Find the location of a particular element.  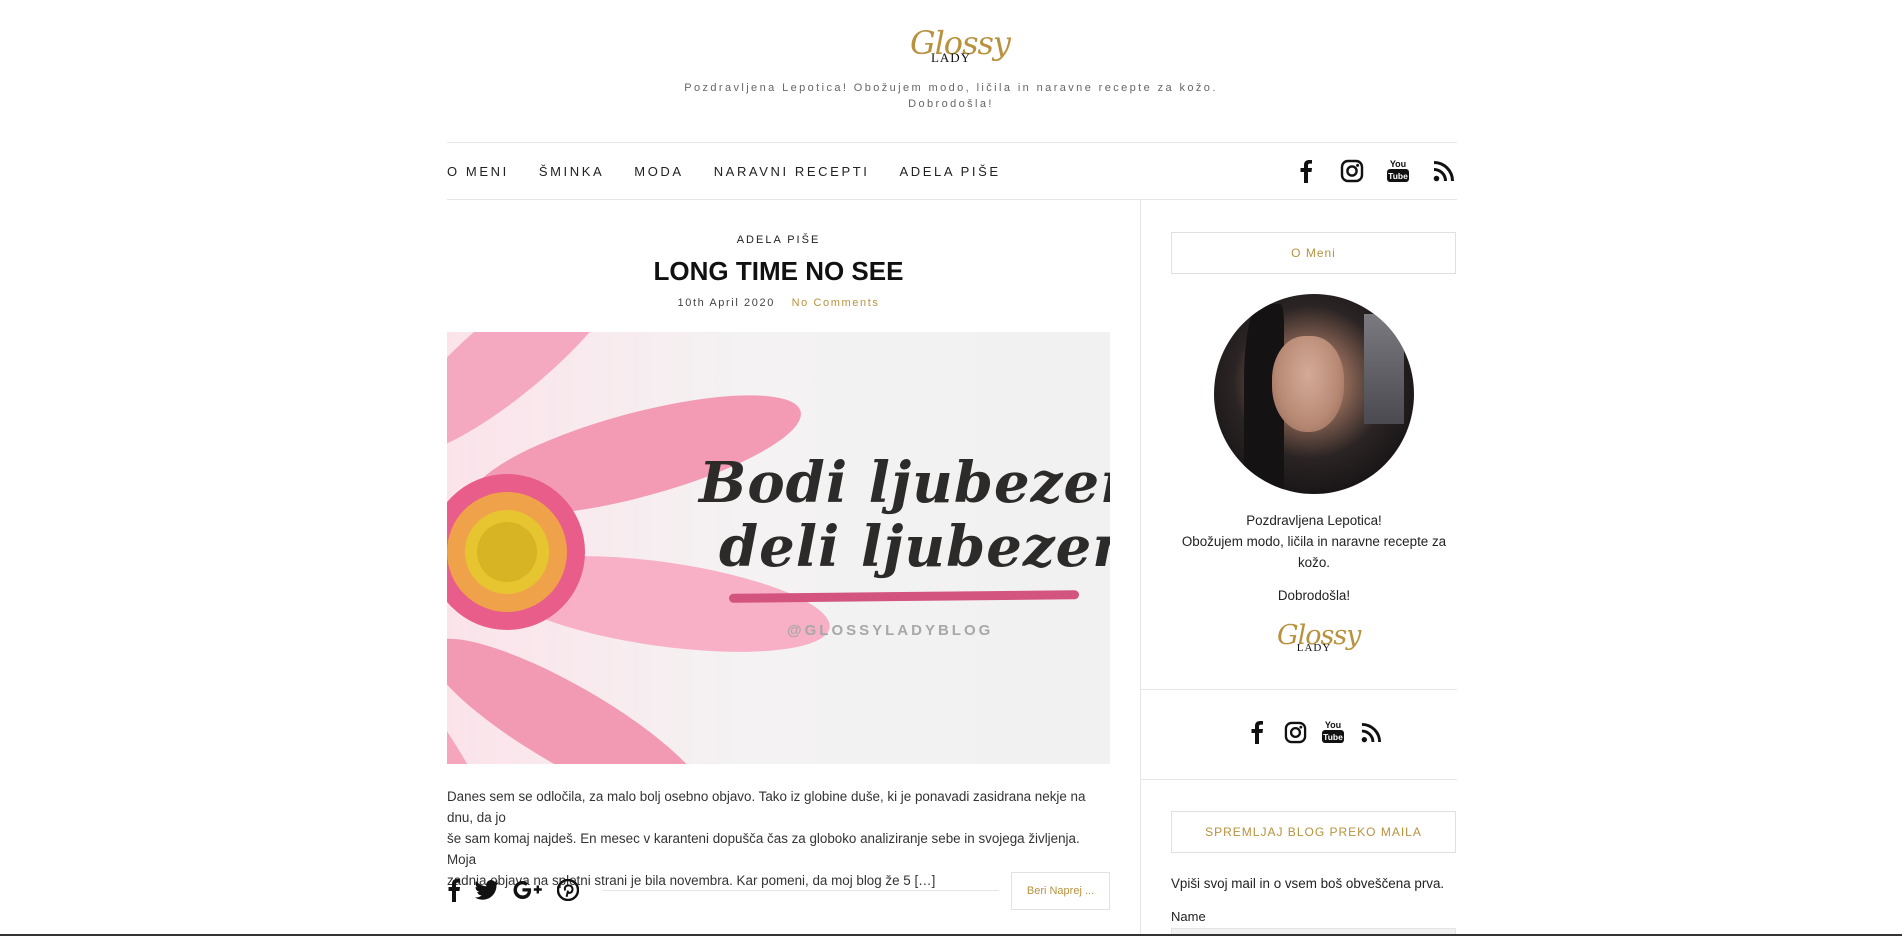

nav-item-sminka: ŠMINKA is located at coordinates (571, 171).